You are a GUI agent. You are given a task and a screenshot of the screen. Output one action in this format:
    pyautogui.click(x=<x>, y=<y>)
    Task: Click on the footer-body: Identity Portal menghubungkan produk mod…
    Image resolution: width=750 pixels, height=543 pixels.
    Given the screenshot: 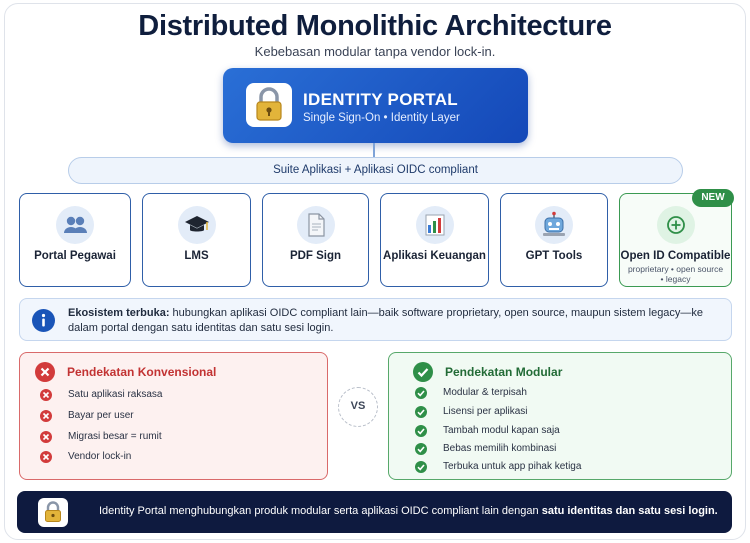 What is the action you would take?
    pyautogui.click(x=320, y=511)
    